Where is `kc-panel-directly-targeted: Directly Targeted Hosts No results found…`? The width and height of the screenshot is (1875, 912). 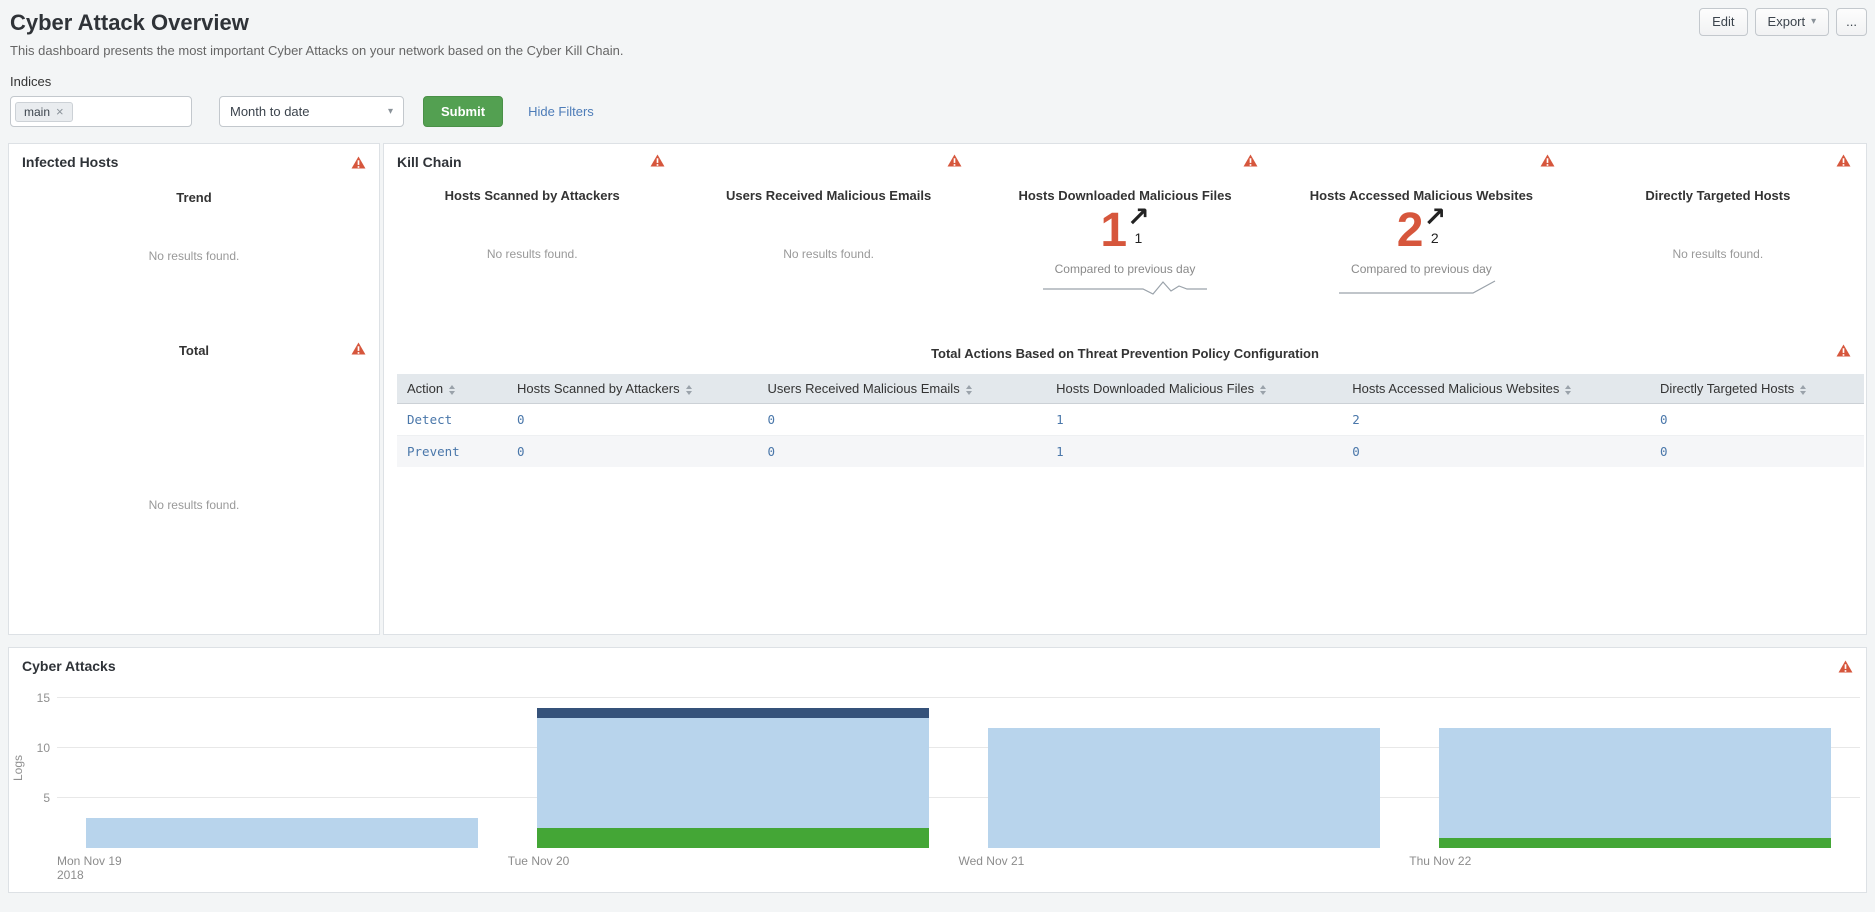
kc-panel-directly-targeted: Directly Targeted Hosts No results found… is located at coordinates (1718, 239).